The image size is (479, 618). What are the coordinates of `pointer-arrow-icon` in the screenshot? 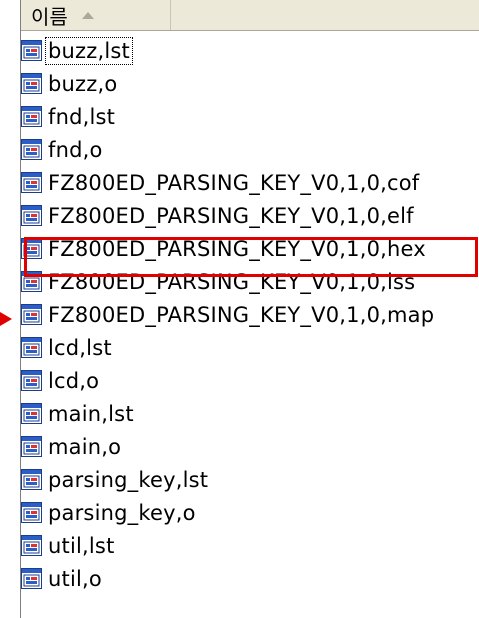 It's located at (6, 319).